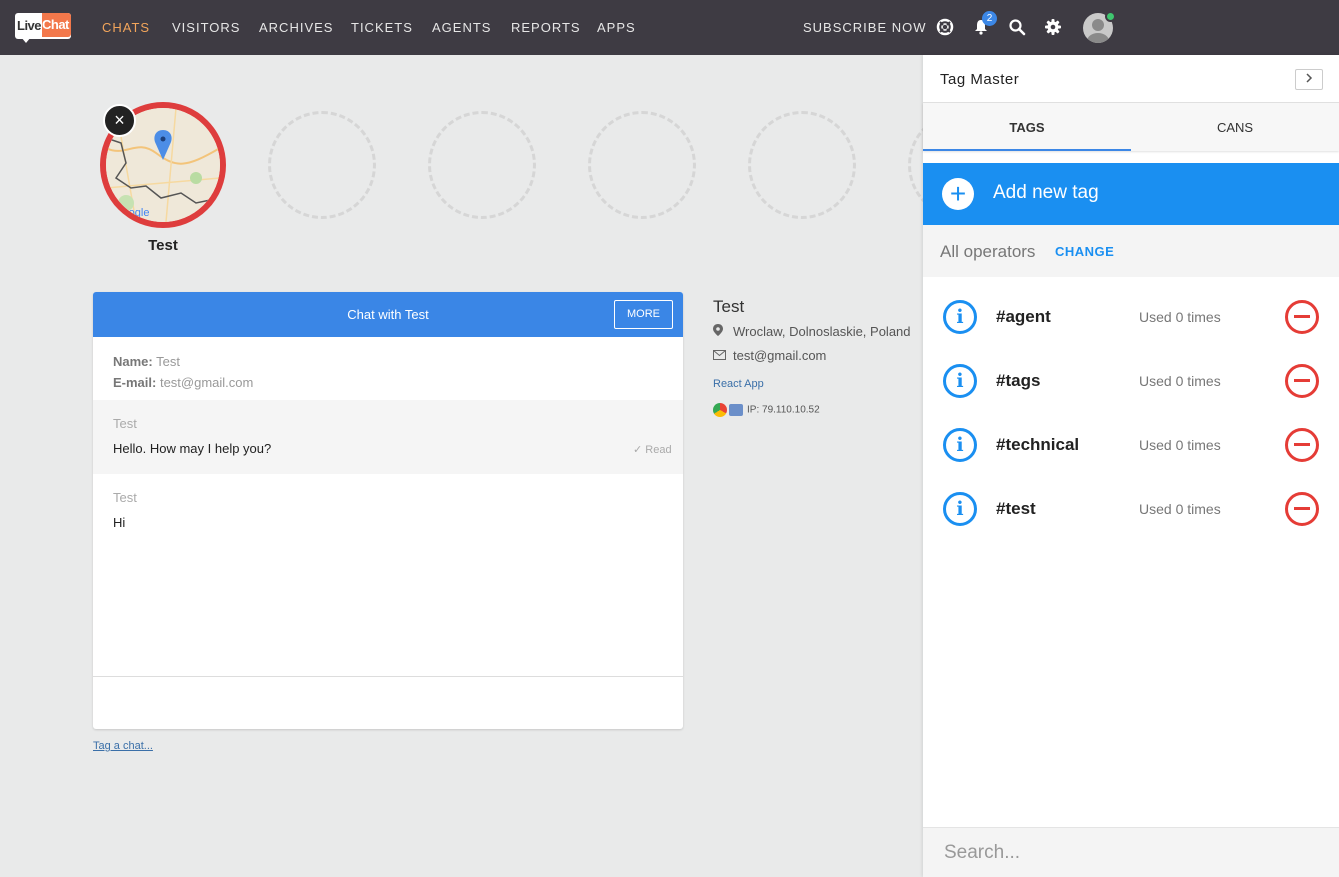  I want to click on notification-badge: 2, so click(989, 18).